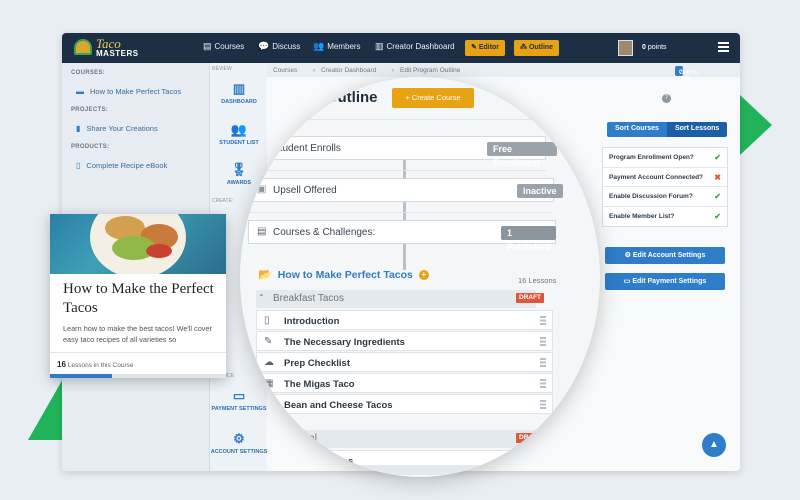 Image resolution: width=800 pixels, height=500 pixels. I want to click on taco-icon, so click(83, 47).